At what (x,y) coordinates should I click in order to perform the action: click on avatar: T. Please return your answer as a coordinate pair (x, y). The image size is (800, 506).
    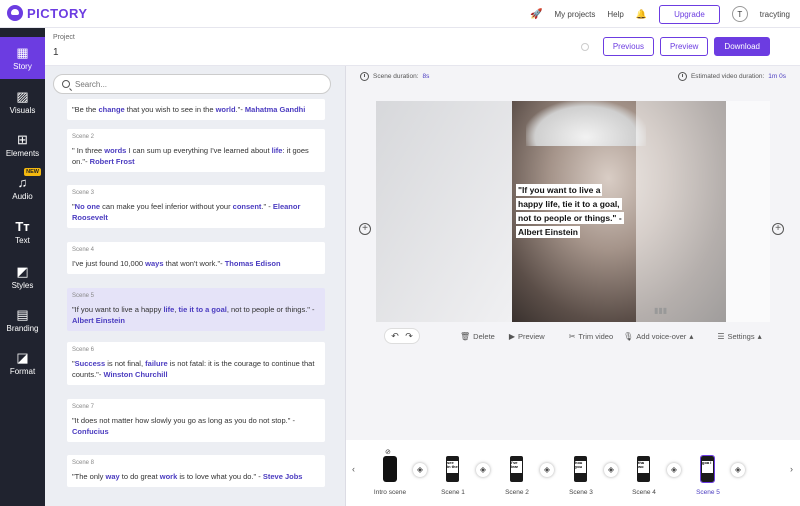
    Looking at the image, I should click on (739, 14).